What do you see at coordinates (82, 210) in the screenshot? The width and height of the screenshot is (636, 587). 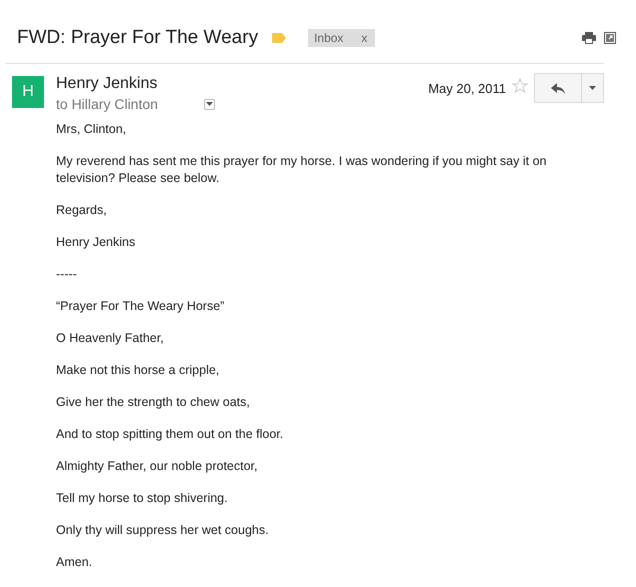 I see `message-paragraph: Regards,` at bounding box center [82, 210].